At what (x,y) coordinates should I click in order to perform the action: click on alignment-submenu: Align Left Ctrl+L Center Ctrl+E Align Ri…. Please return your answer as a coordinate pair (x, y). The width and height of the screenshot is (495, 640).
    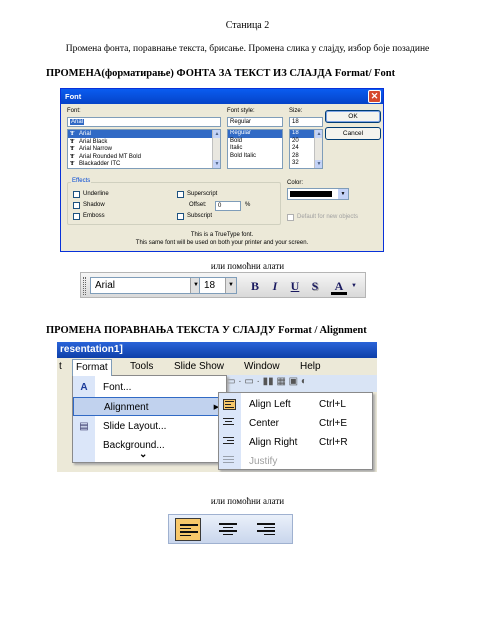
    Looking at the image, I should click on (295, 431).